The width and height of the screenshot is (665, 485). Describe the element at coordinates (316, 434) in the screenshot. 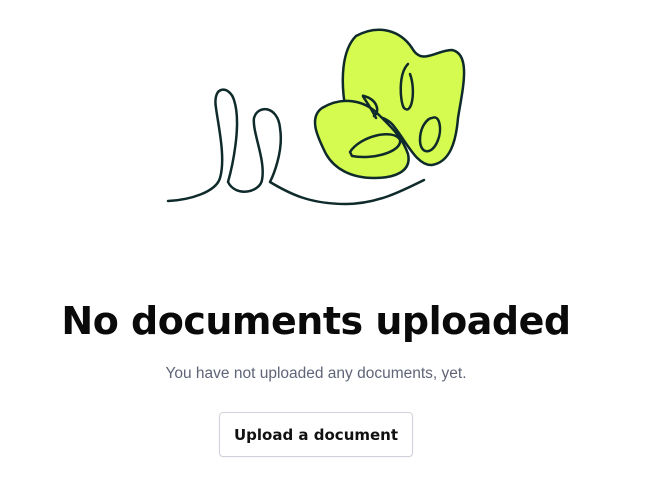

I see `upload-document-button: Upload a document` at that location.